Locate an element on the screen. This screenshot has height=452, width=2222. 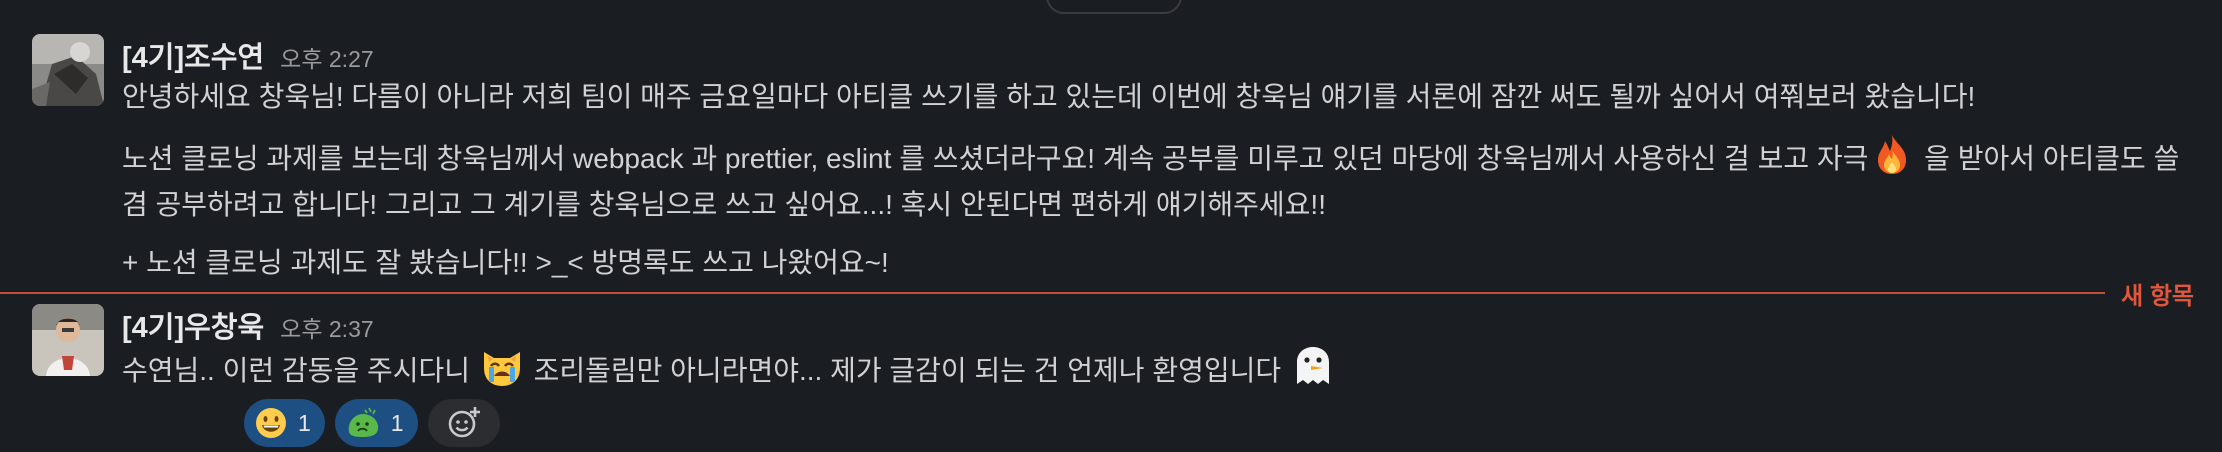
green-blob-icon is located at coordinates (363, 422).